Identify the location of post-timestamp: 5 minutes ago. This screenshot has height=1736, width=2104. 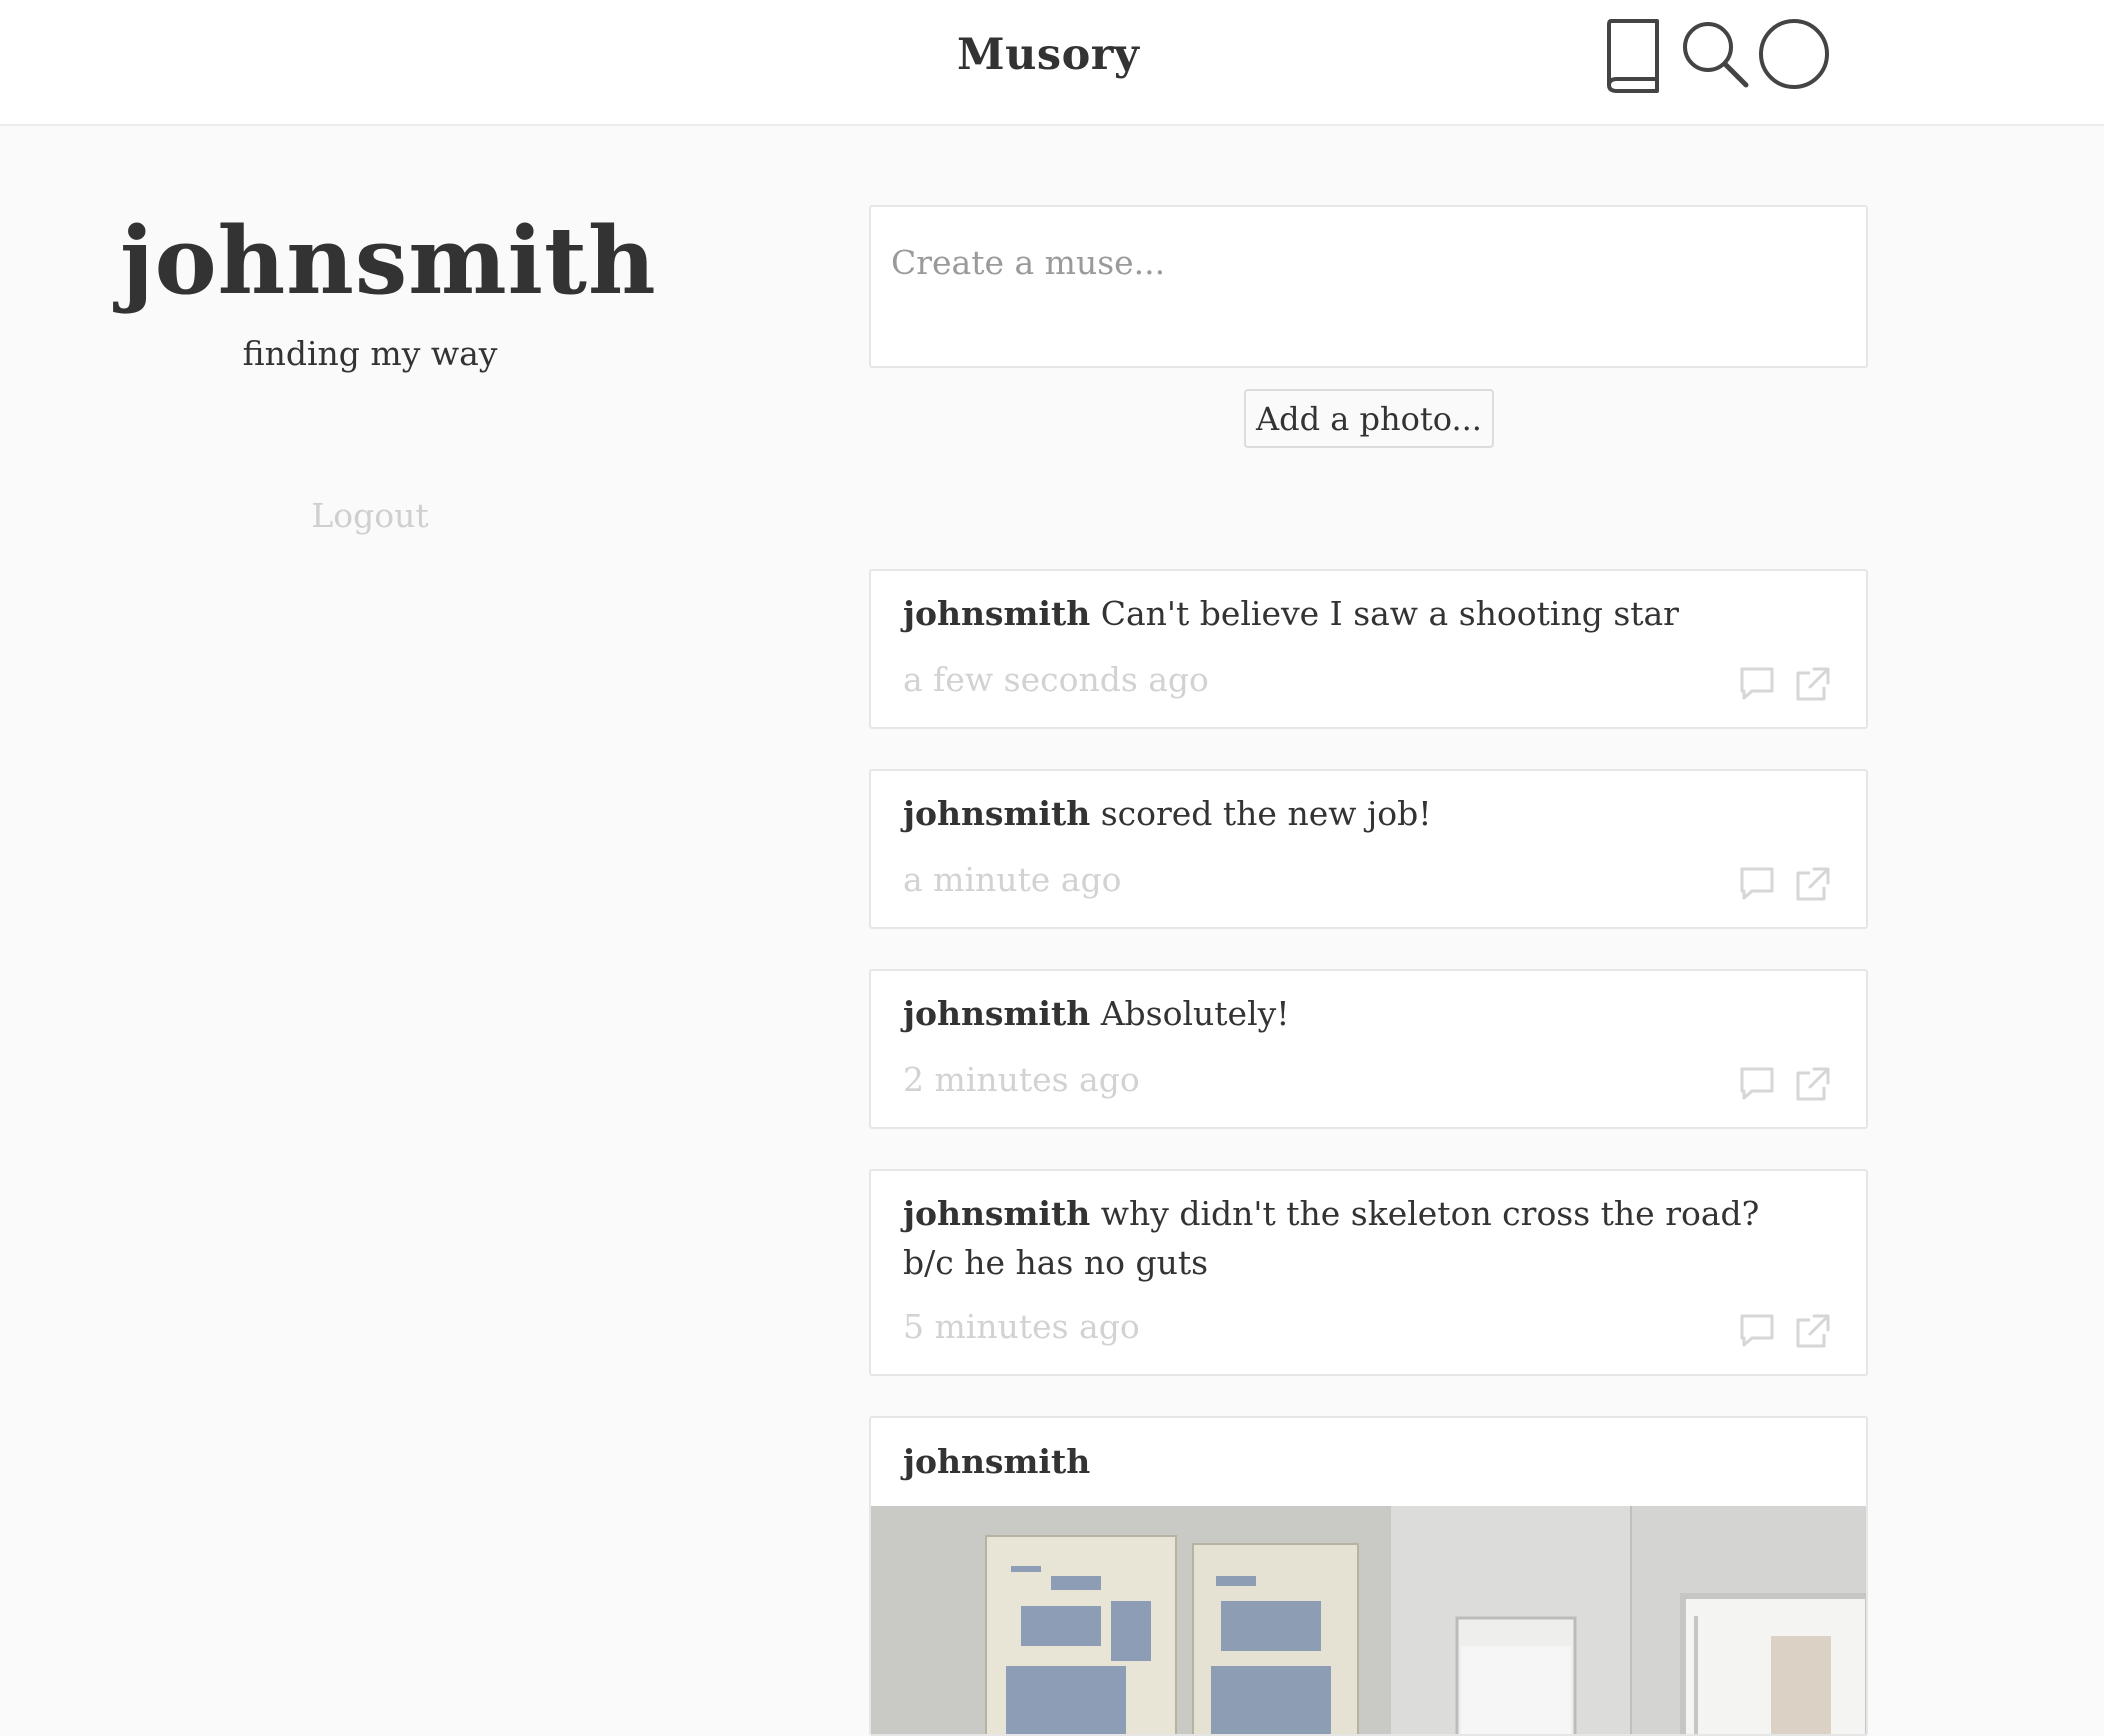
(1021, 1326).